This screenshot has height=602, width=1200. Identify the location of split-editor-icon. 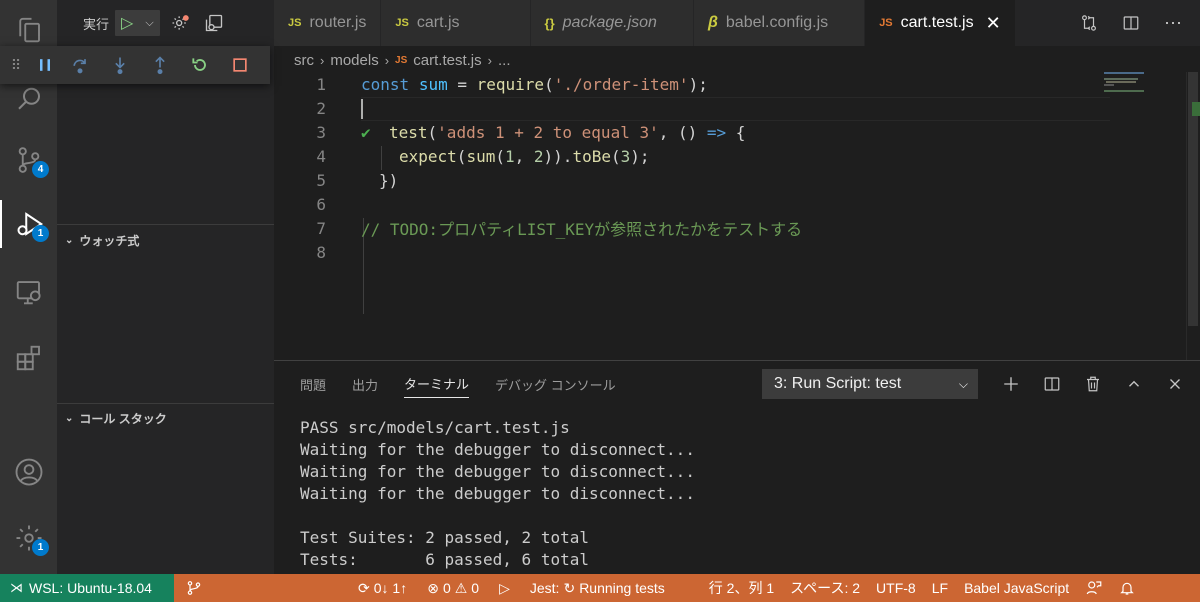
(1131, 23).